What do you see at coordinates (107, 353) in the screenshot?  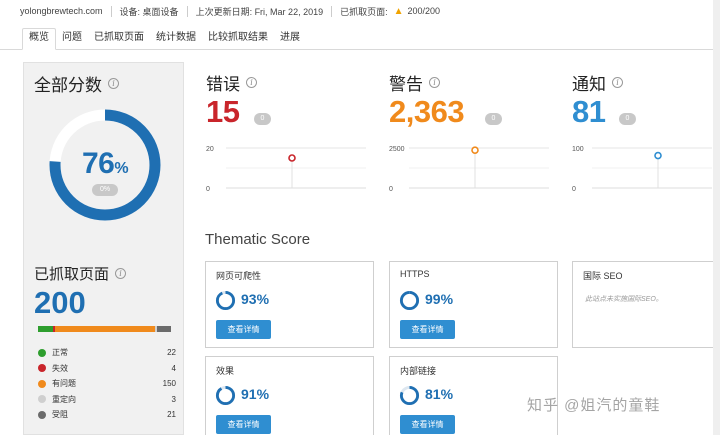 I see `legend-item: 正常 22` at bounding box center [107, 353].